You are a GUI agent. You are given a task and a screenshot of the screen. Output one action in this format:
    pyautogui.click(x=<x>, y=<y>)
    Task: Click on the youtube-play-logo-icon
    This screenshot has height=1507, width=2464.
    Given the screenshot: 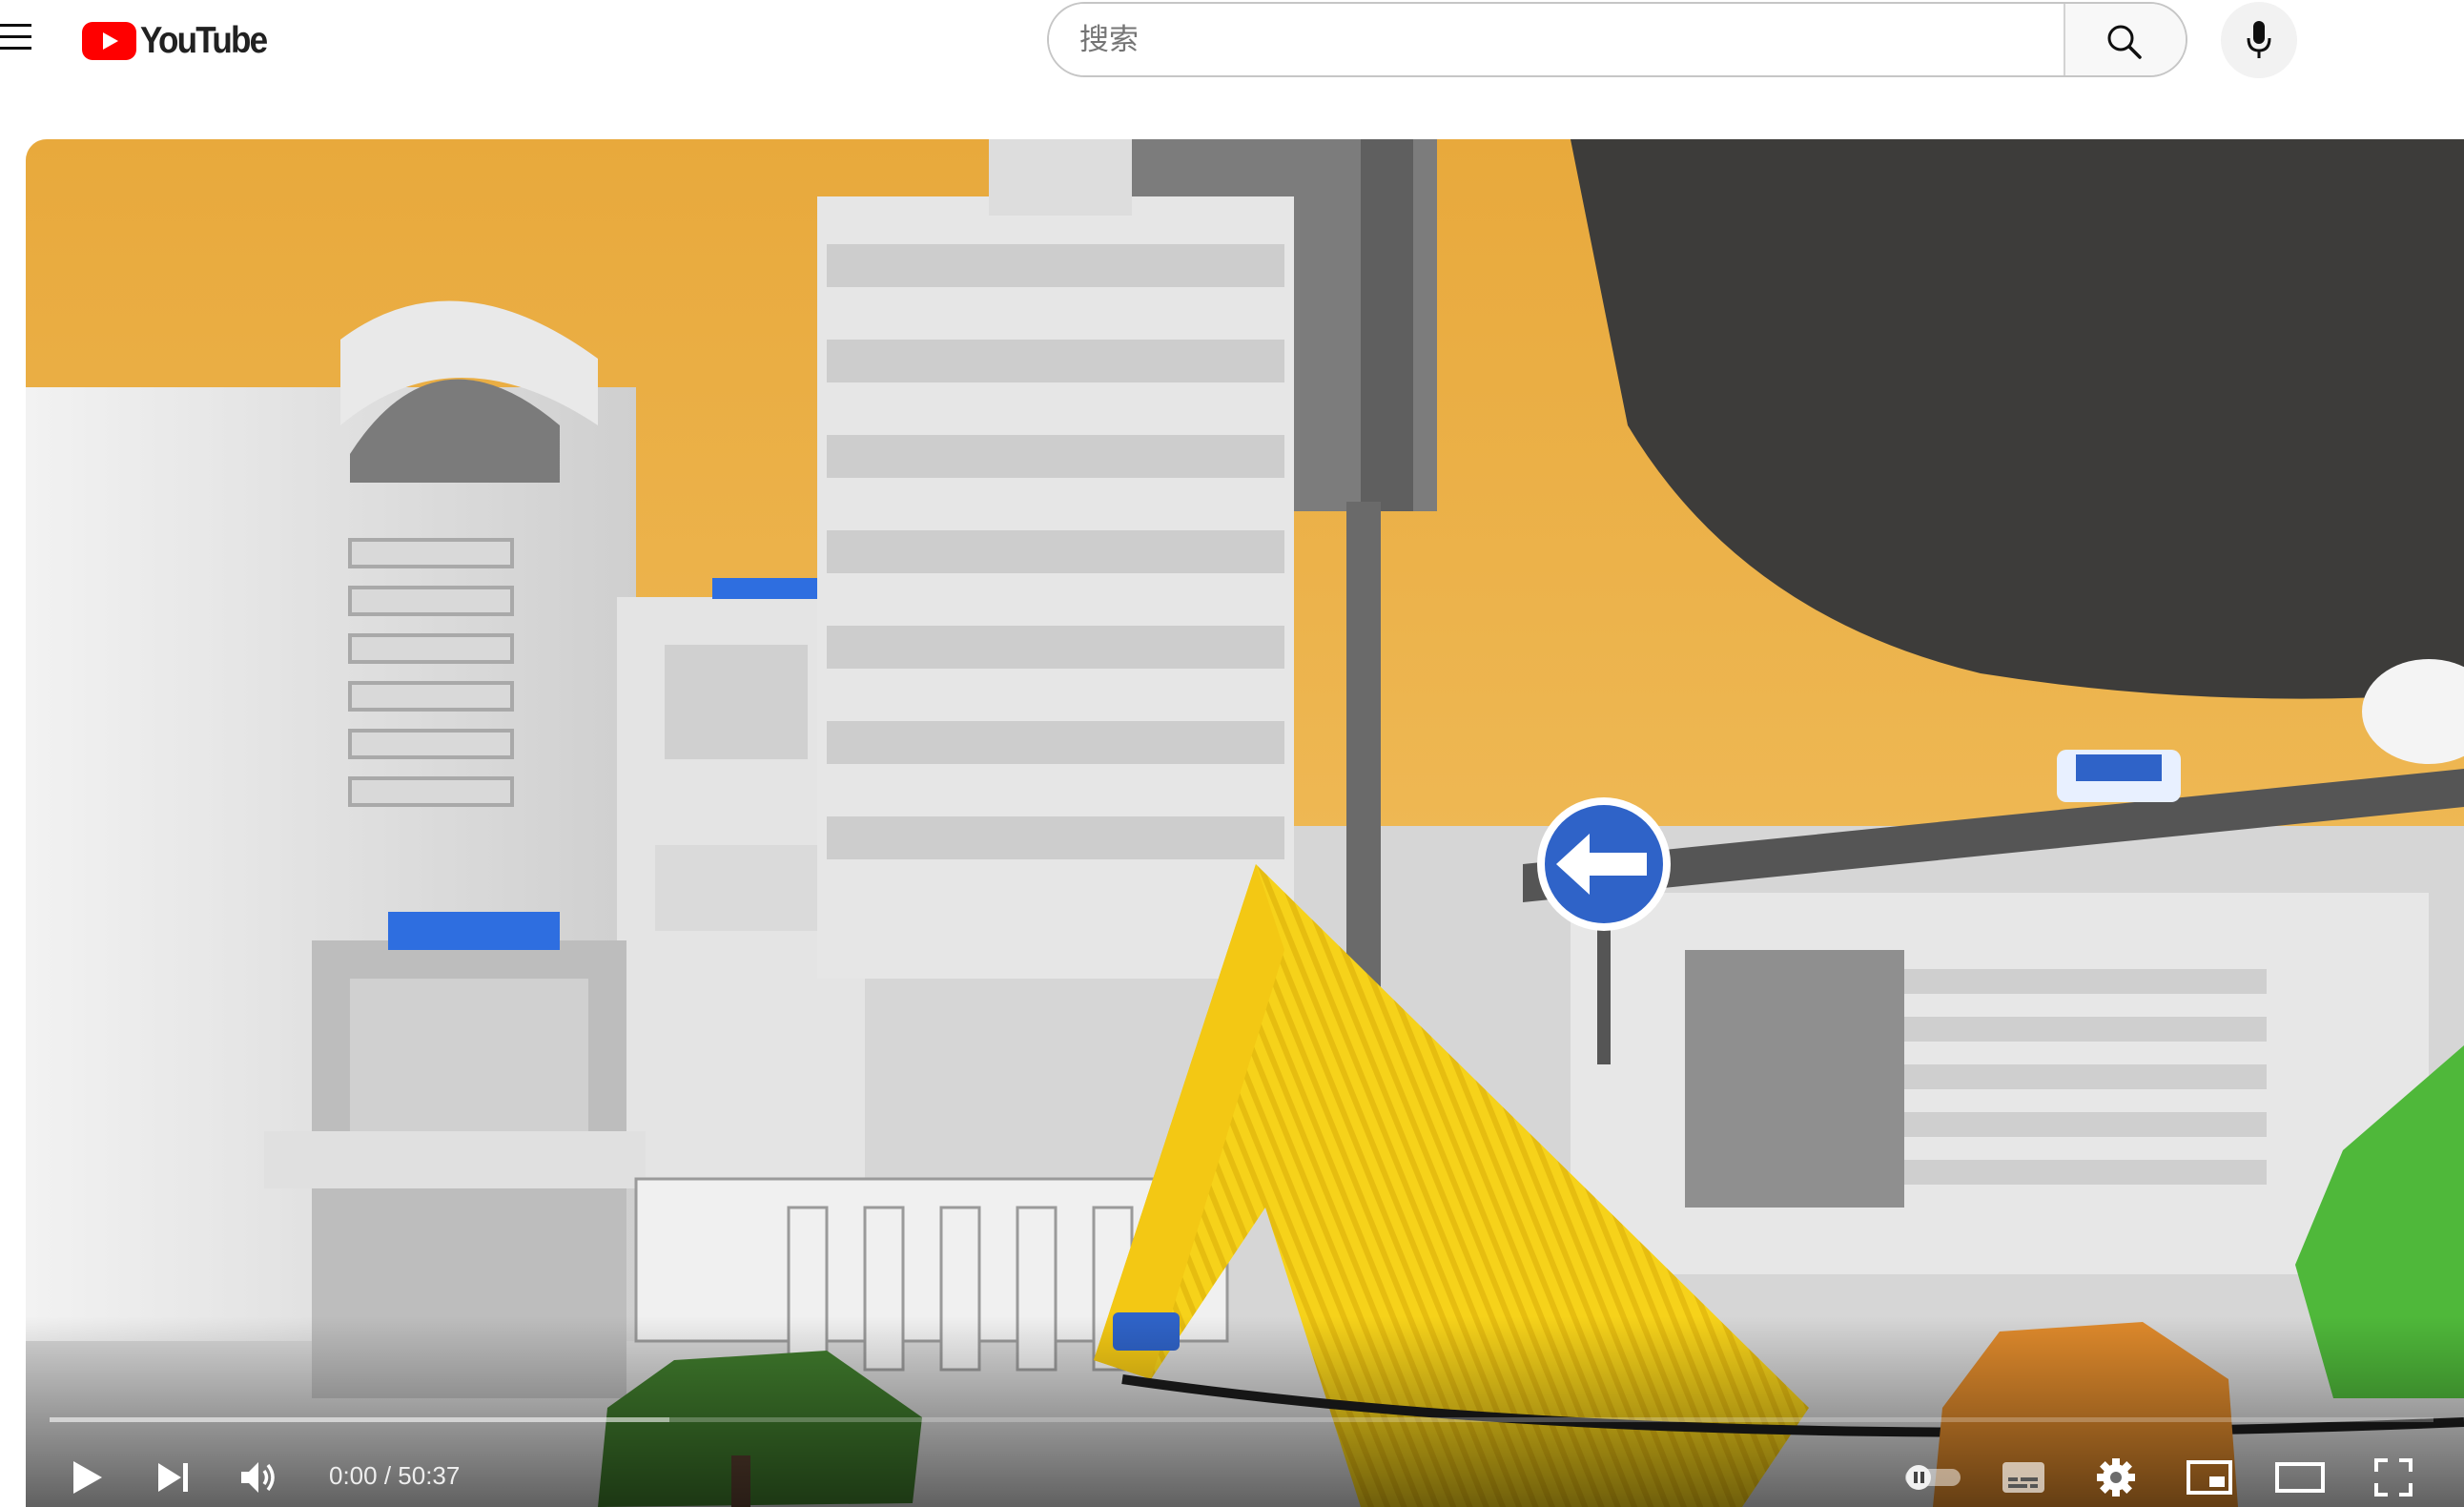 What is the action you would take?
    pyautogui.click(x=109, y=40)
    